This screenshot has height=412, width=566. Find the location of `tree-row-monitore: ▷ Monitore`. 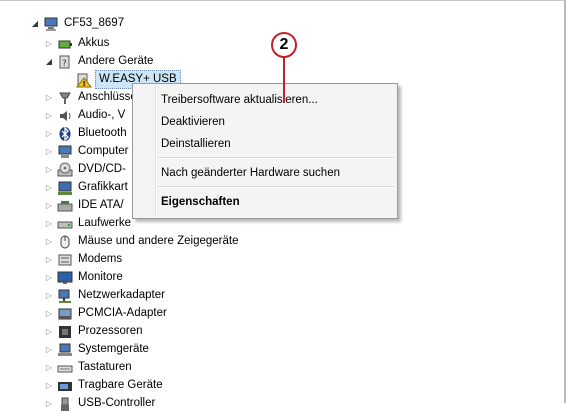

tree-row-monitore: ▷ Monitore is located at coordinates (84, 277).